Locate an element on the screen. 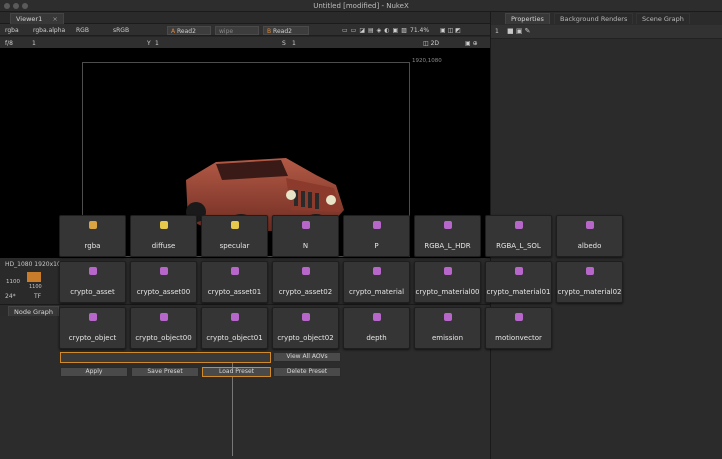 The width and height of the screenshot is (722, 459). close-icon: × is located at coordinates (54, 19).